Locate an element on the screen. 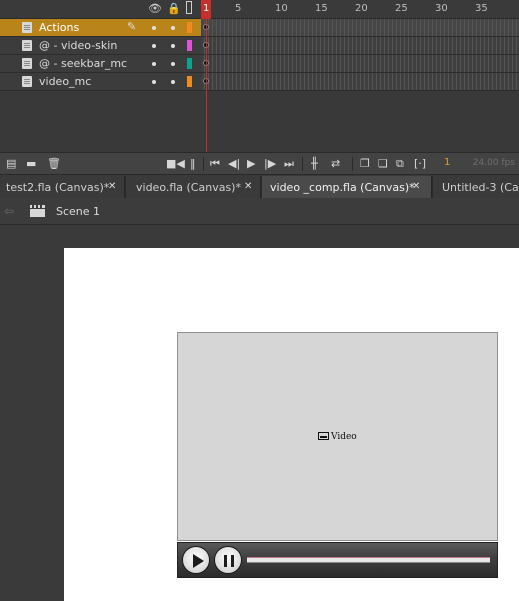  pause-icon is located at coordinates (229, 561).